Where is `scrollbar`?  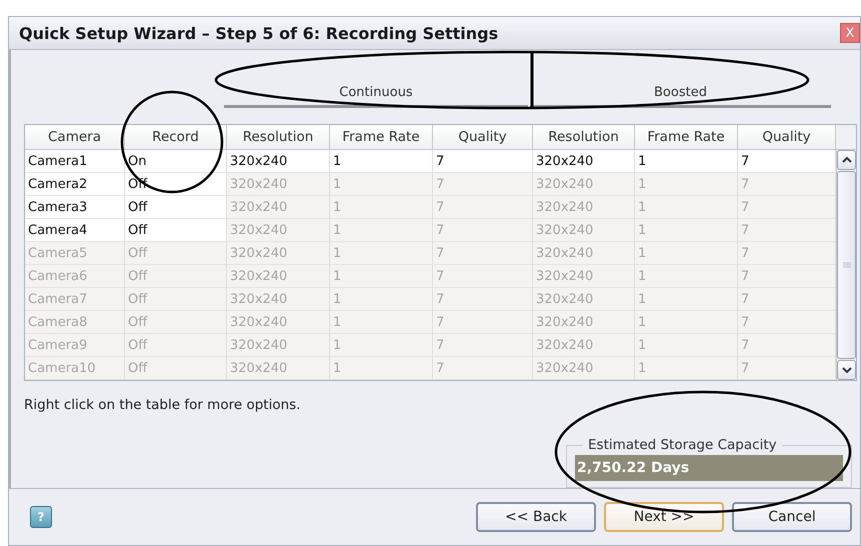 scrollbar is located at coordinates (846, 265).